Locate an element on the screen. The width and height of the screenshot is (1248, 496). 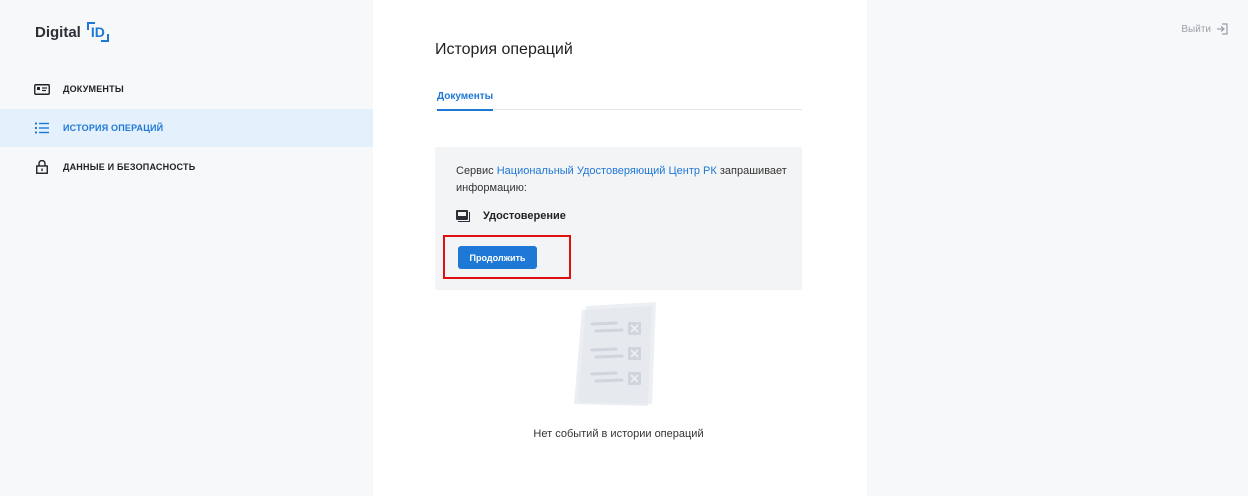
requested-document: Удостоверение is located at coordinates (511, 216).